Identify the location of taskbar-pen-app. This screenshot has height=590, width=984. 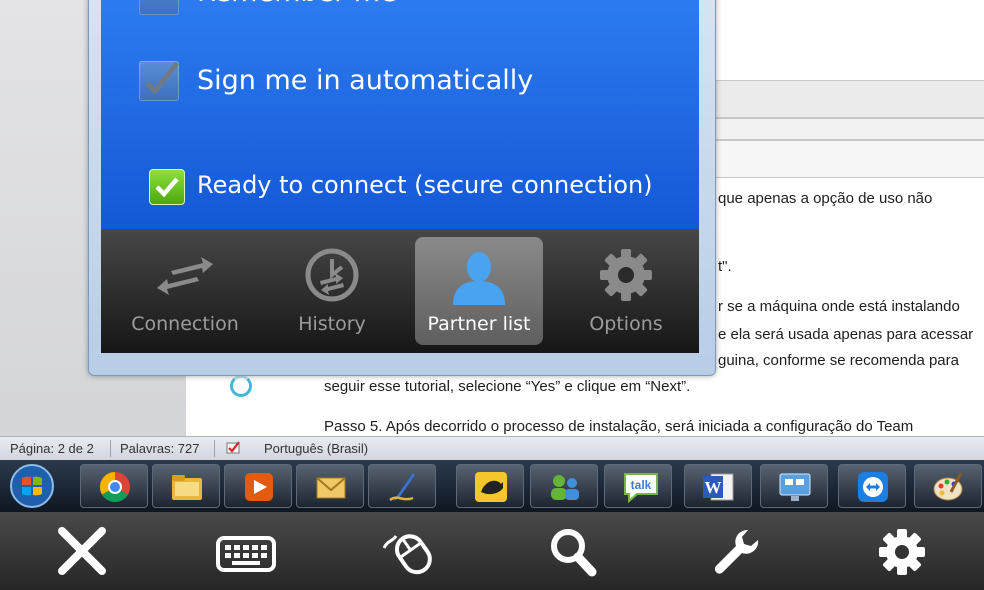
(402, 486).